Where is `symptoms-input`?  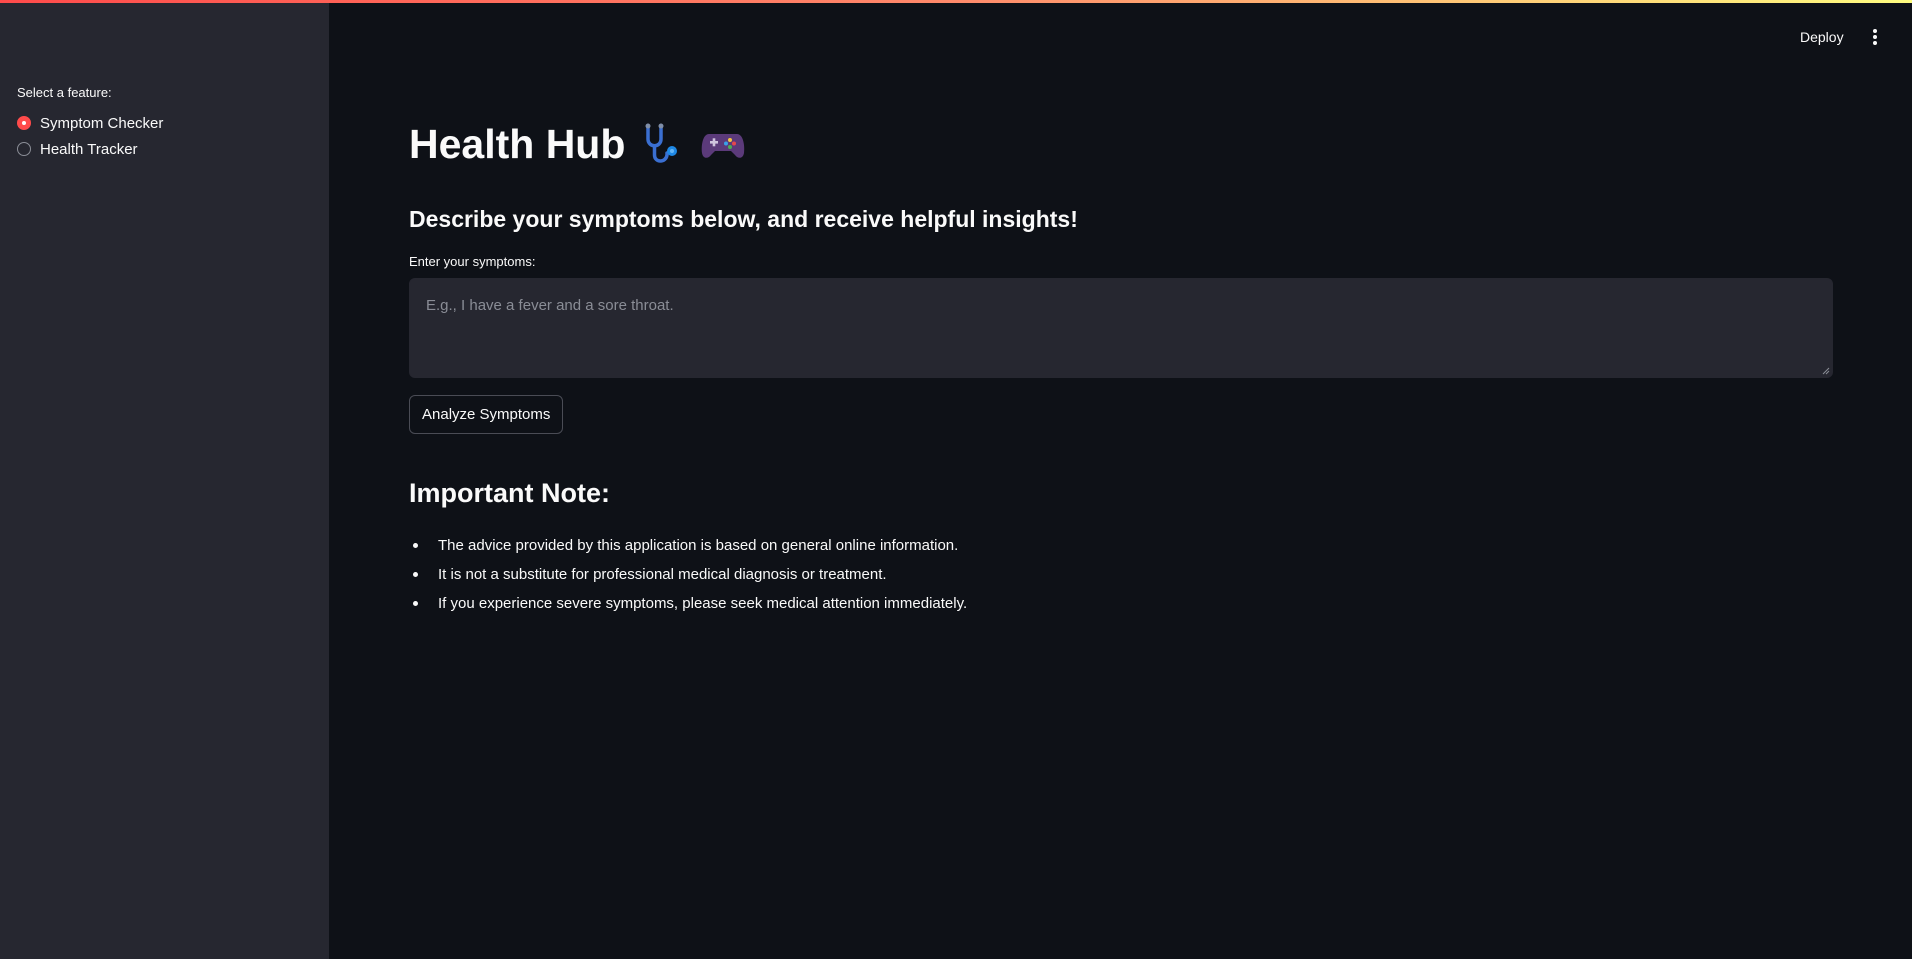
symptoms-input is located at coordinates (1121, 328).